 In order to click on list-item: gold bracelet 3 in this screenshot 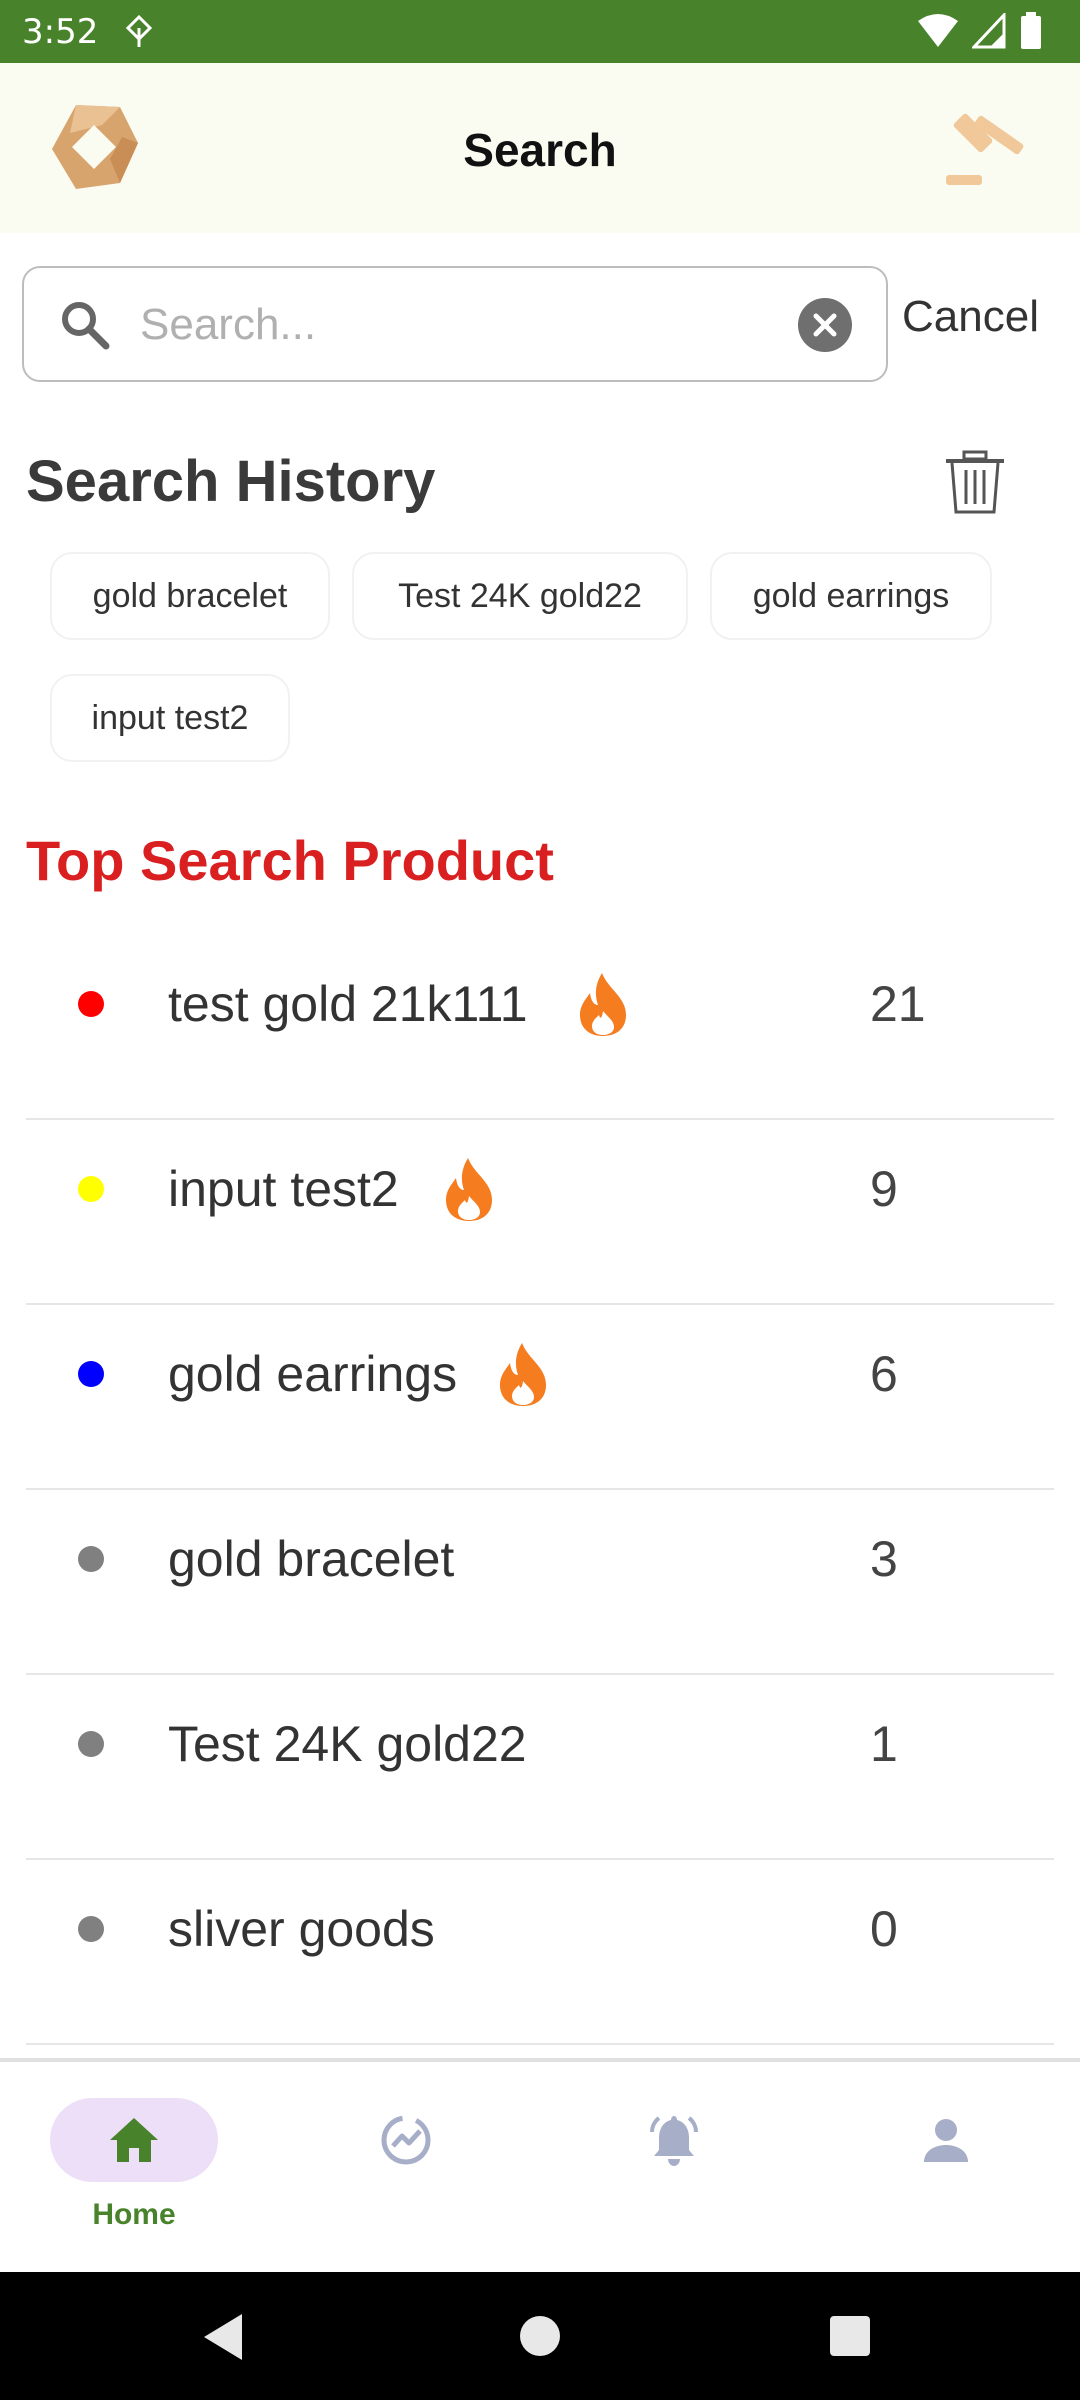, I will do `click(540, 1582)`.